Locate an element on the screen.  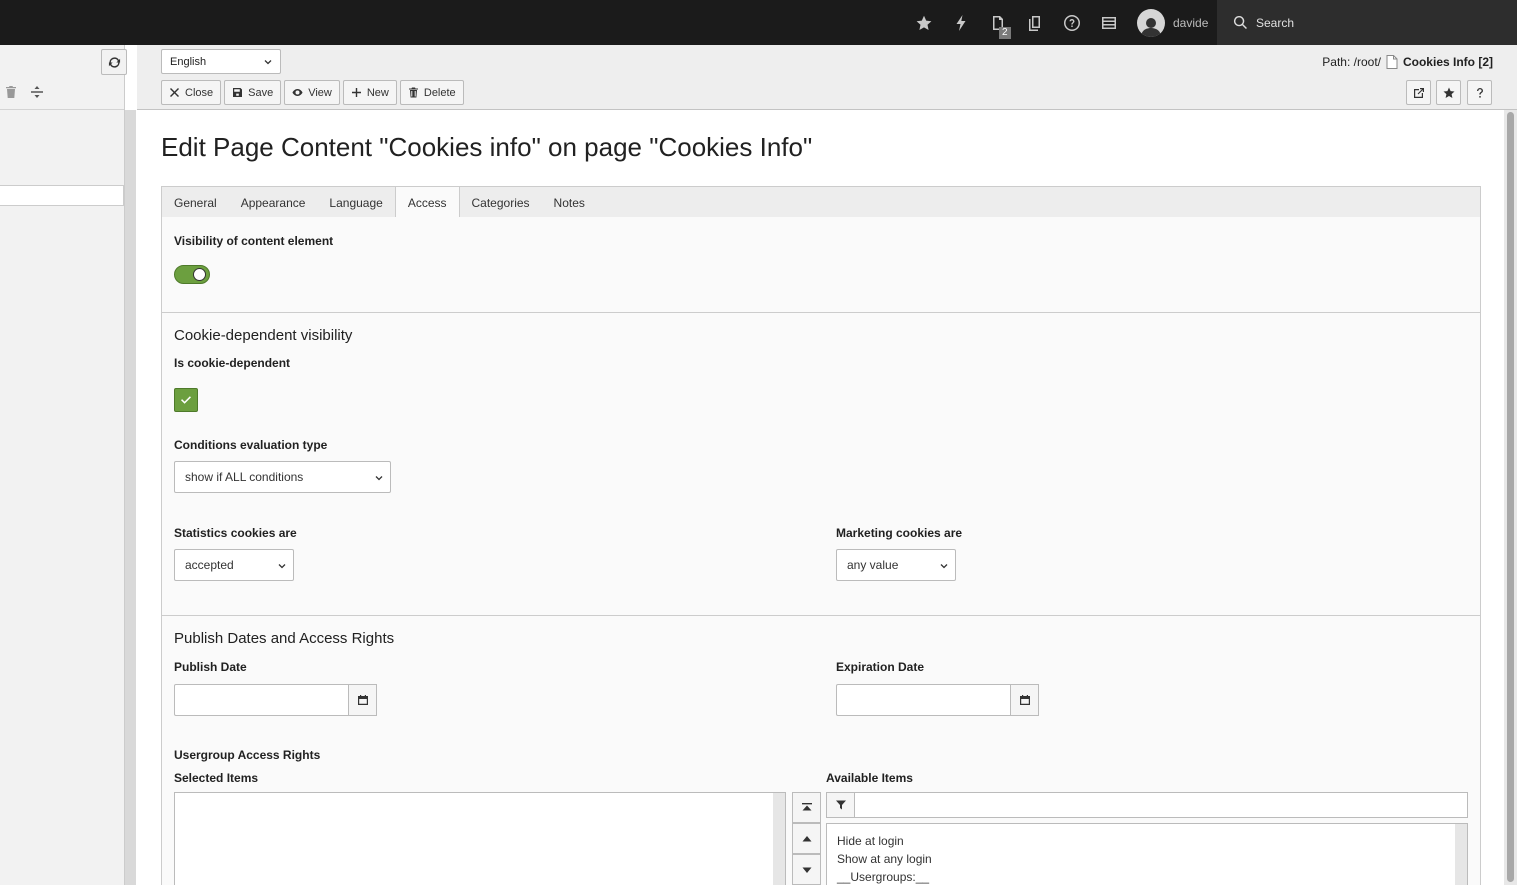
close-icon is located at coordinates (174, 92).